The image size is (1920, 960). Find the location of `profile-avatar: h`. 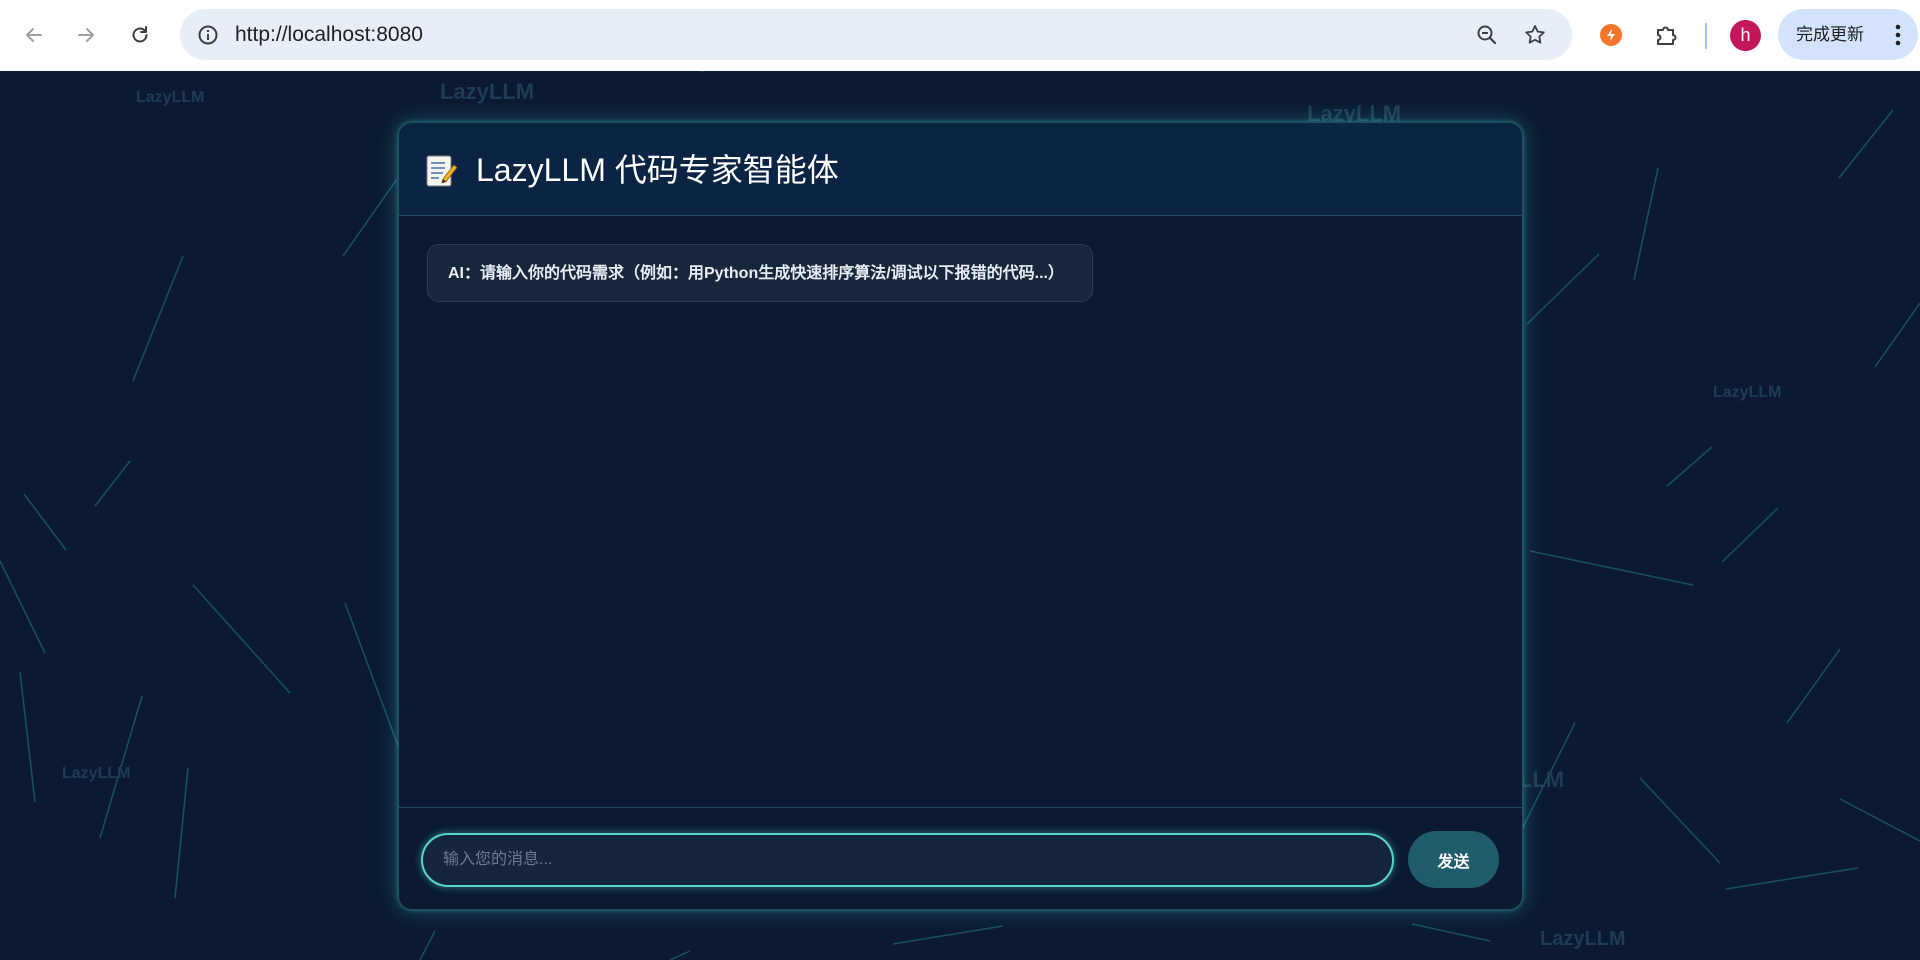

profile-avatar: h is located at coordinates (1745, 35).